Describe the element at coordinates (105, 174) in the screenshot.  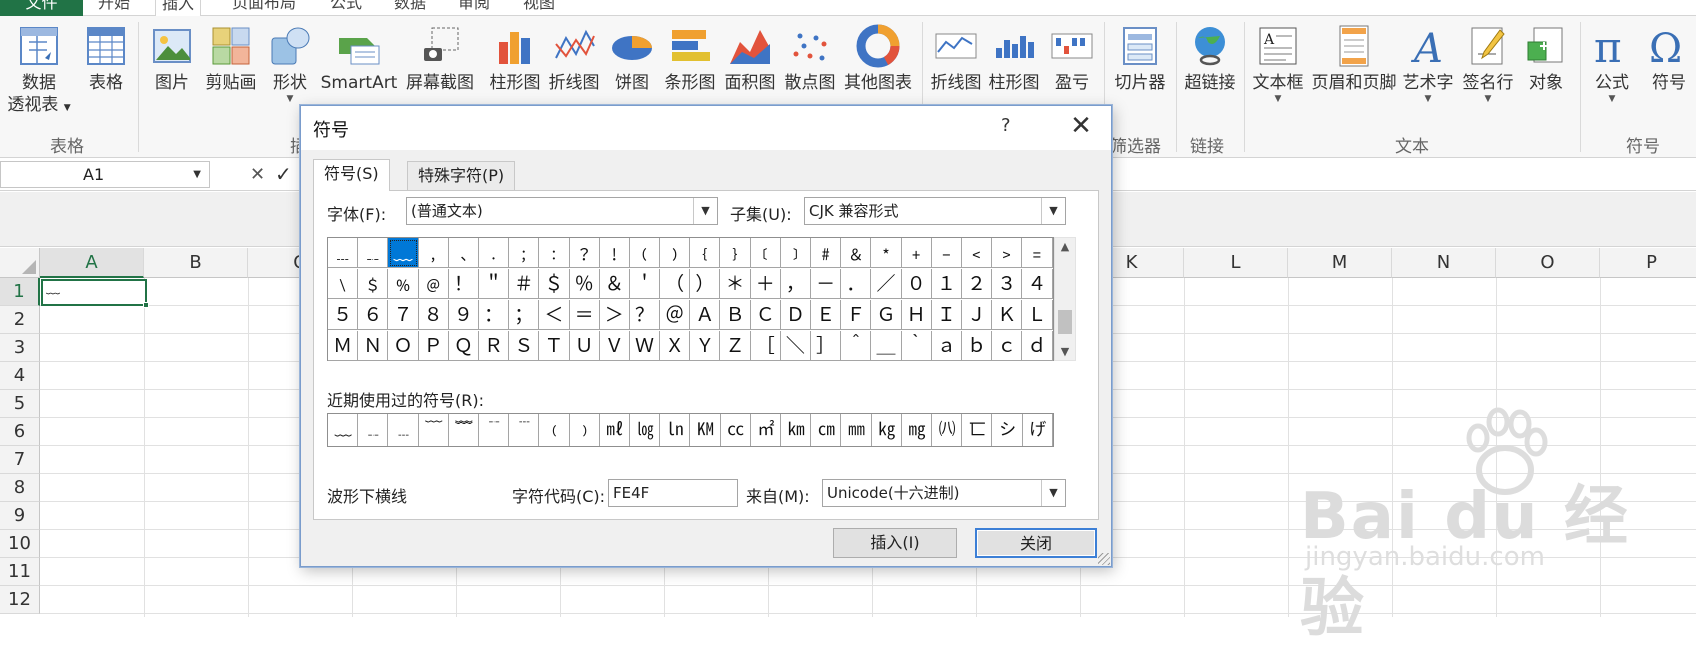
I see `name-box: A1 ▼` at that location.